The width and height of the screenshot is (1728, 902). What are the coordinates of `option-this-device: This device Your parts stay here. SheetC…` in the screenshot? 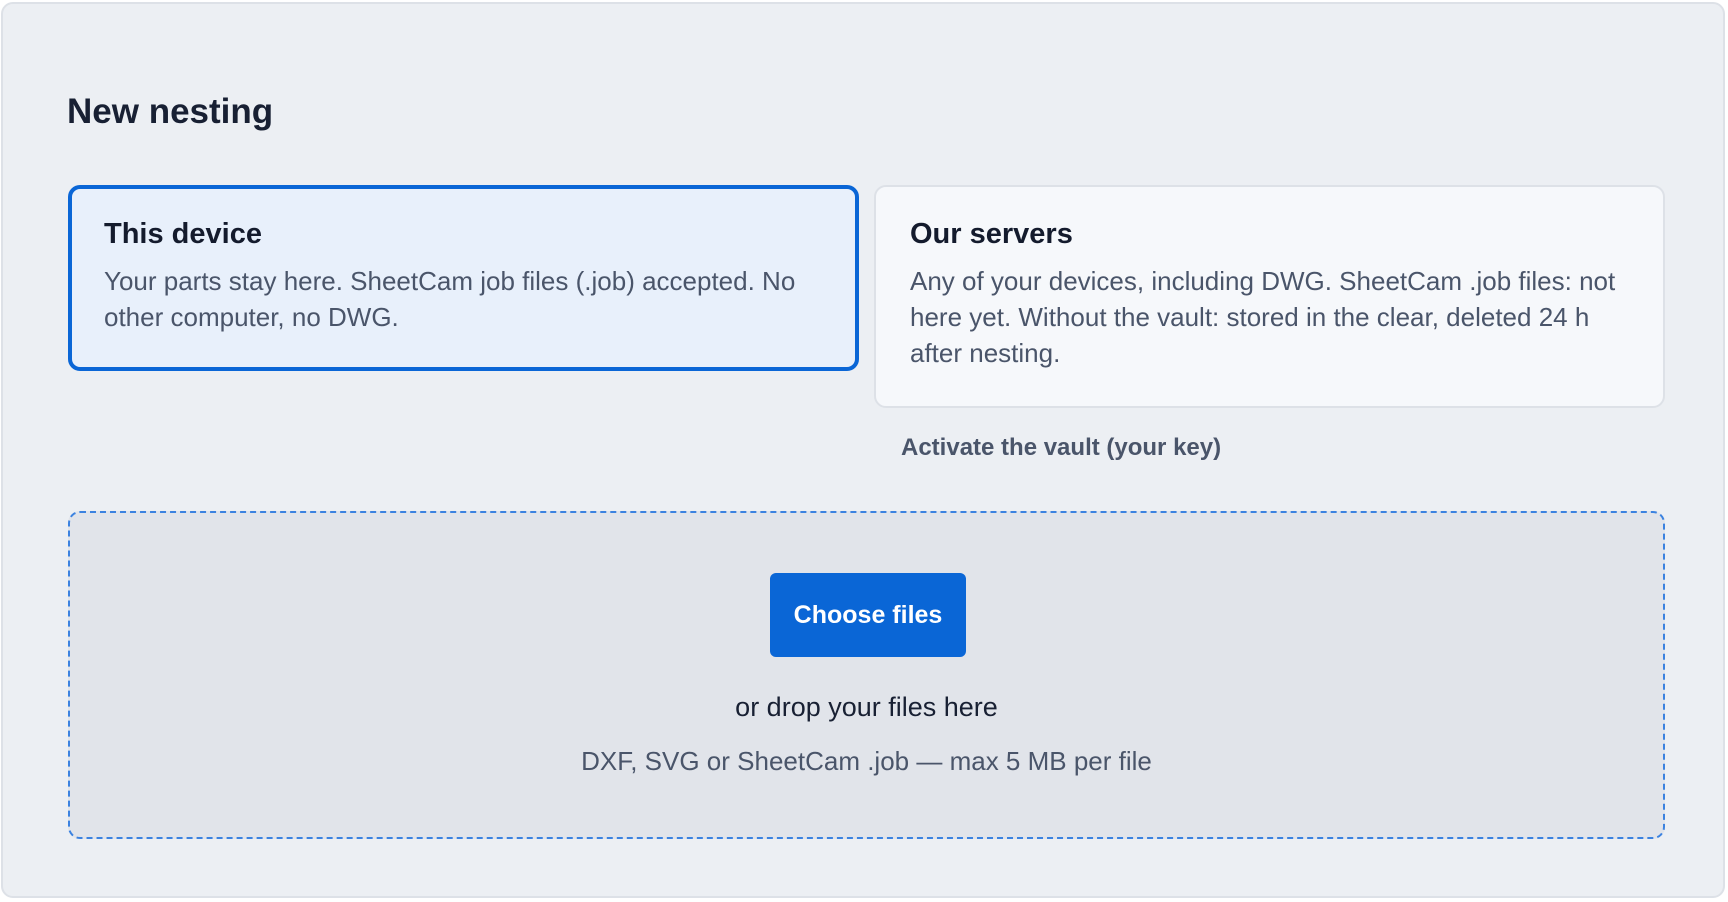 It's located at (463, 278).